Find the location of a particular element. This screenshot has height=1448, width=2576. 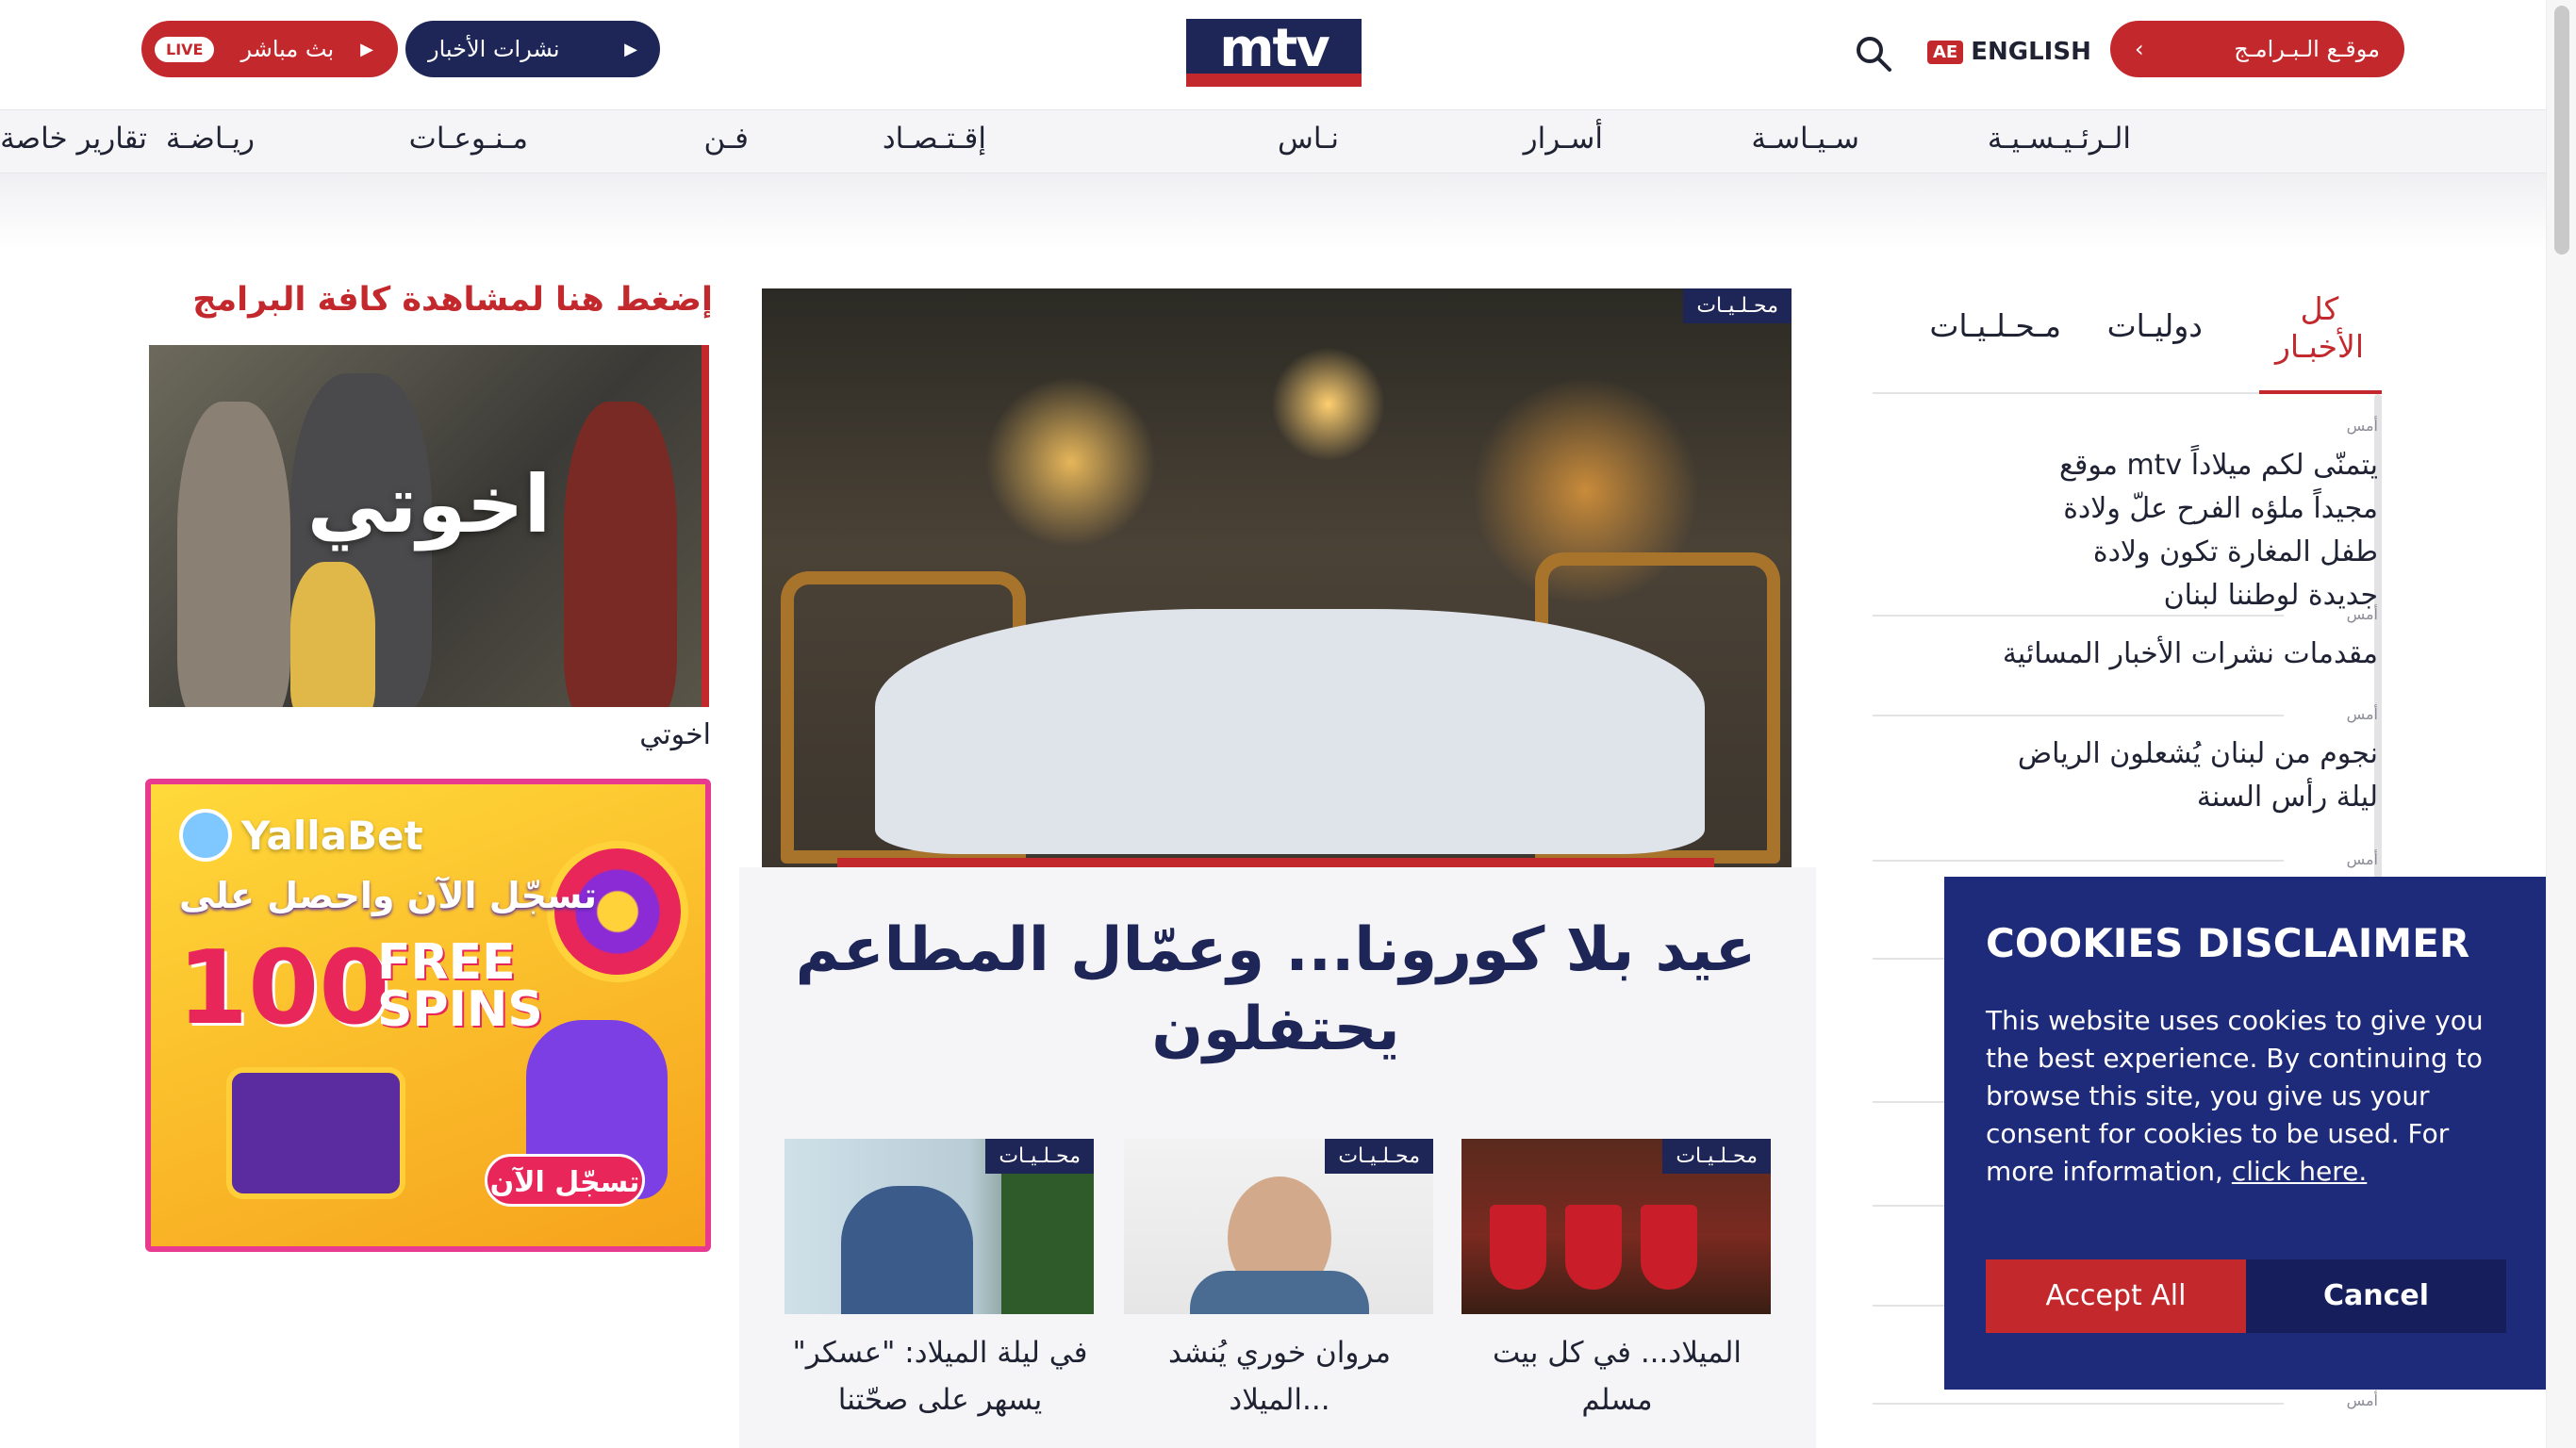

ad-brand-label: YallaBet is located at coordinates (332, 835).